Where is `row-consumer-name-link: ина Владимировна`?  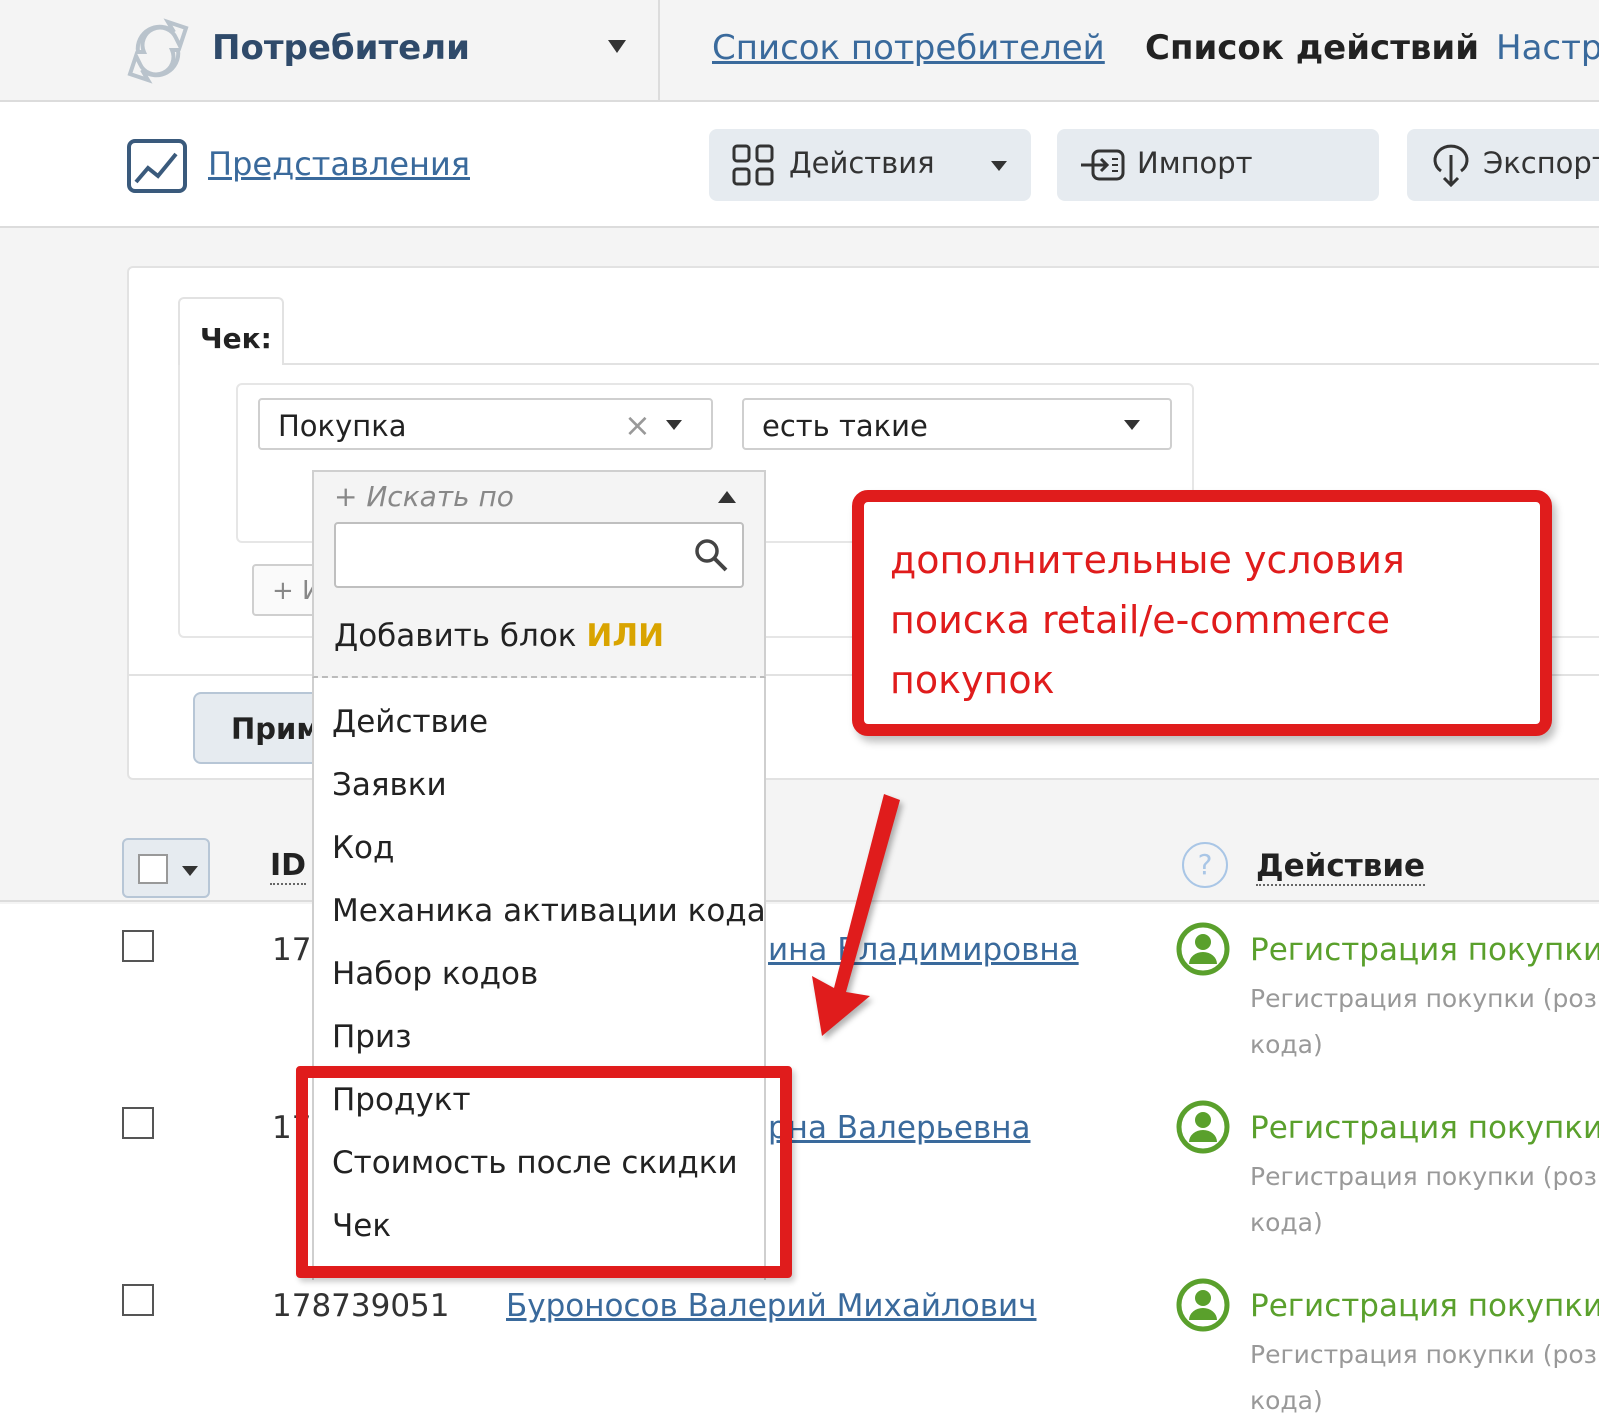
row-consumer-name-link: ина Владимировна is located at coordinates (923, 950).